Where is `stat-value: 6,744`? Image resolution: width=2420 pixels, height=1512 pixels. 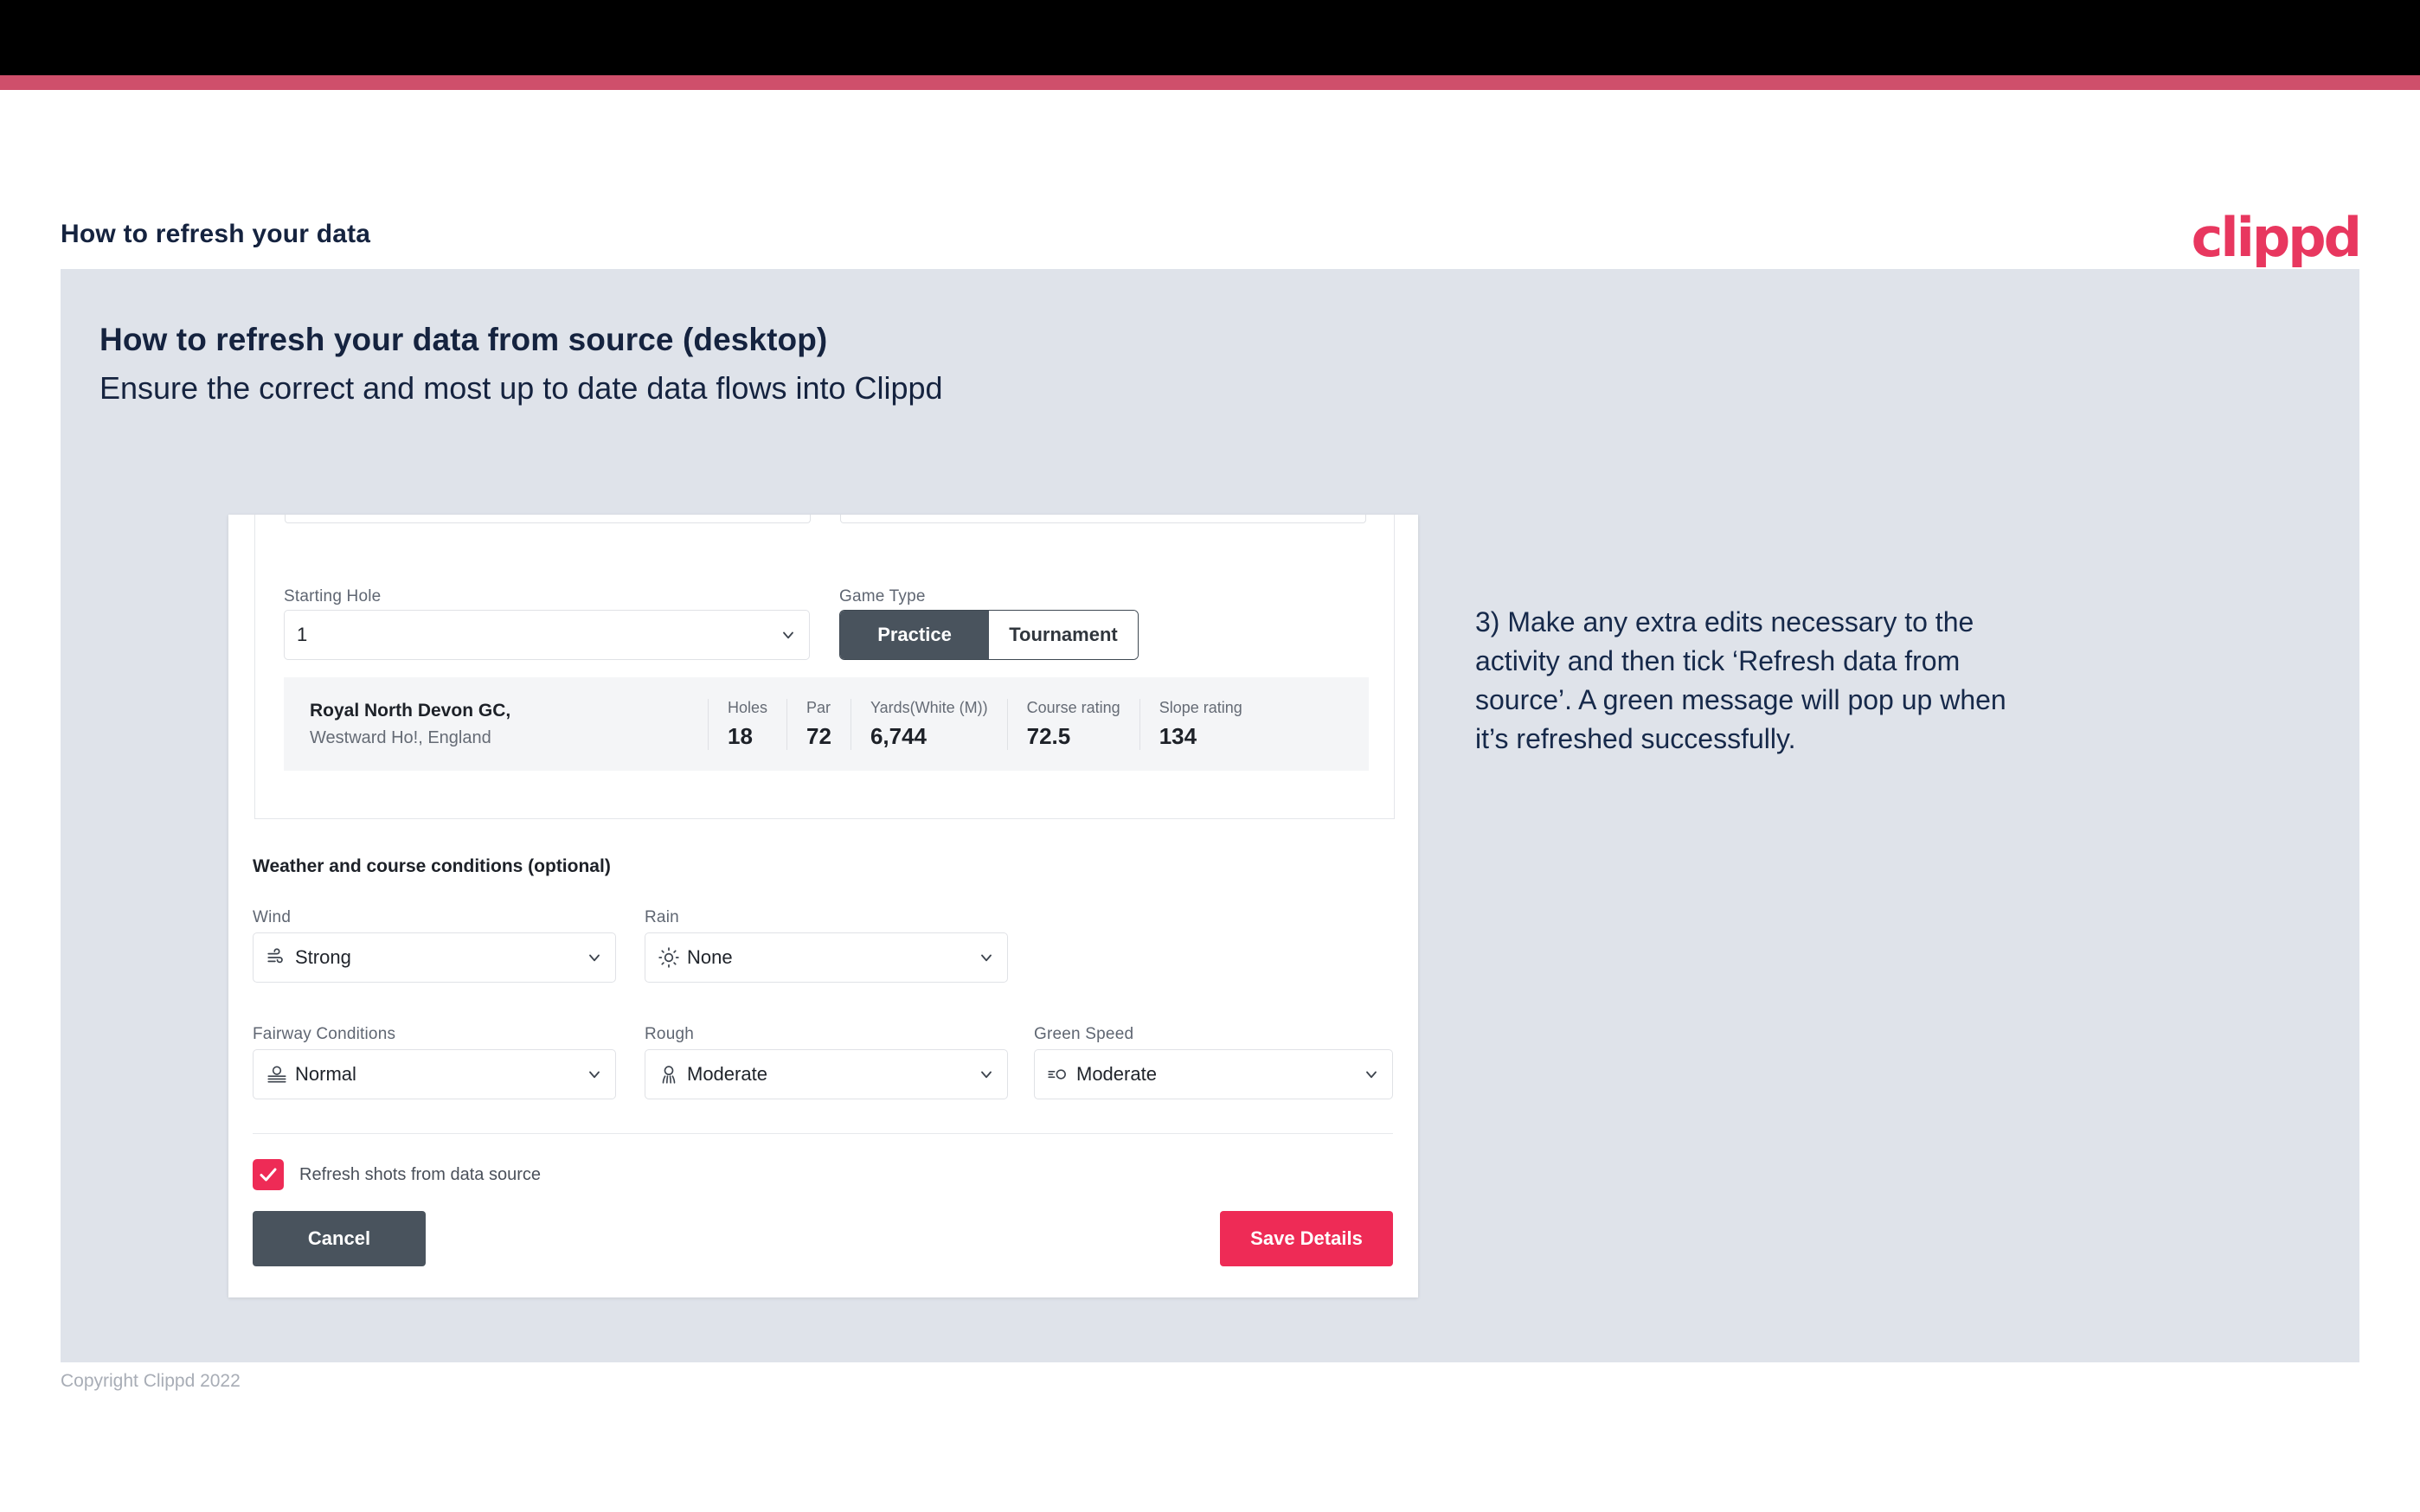 stat-value: 6,744 is located at coordinates (899, 735).